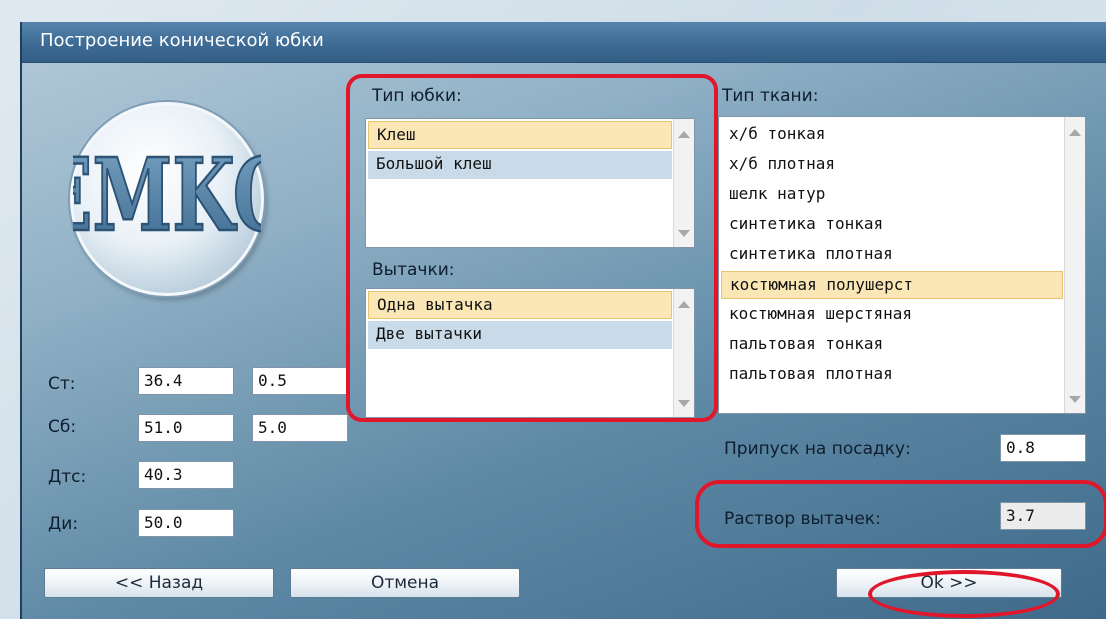 Image resolution: width=1106 pixels, height=619 pixels. What do you see at coordinates (300, 428) in the screenshot?
I see `hip-extra-field: 5.0` at bounding box center [300, 428].